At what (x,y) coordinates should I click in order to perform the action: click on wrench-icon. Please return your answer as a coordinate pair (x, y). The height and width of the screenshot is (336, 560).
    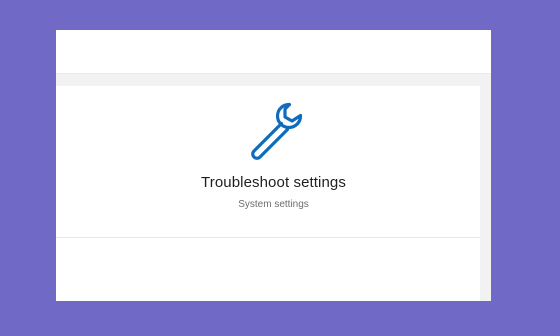
    Looking at the image, I should click on (277, 131).